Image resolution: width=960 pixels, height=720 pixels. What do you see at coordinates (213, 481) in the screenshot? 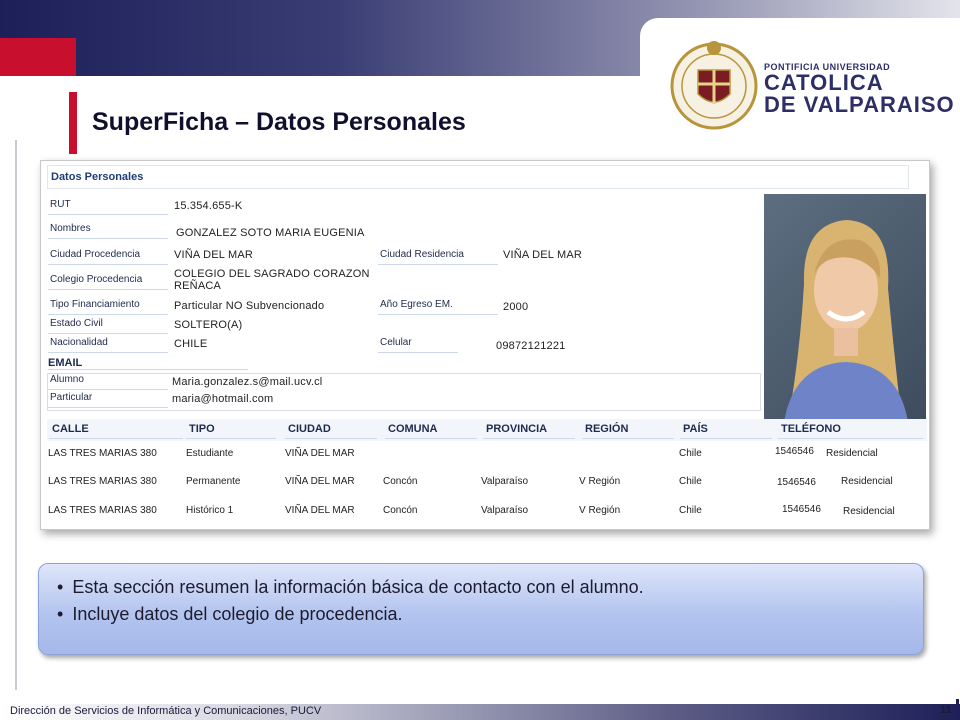
I see `cell-tipo: Permanente` at bounding box center [213, 481].